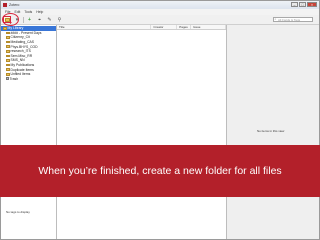 The height and width of the screenshot is (240, 320). What do you see at coordinates (294, 4) in the screenshot?
I see `minimize-button: –` at bounding box center [294, 4].